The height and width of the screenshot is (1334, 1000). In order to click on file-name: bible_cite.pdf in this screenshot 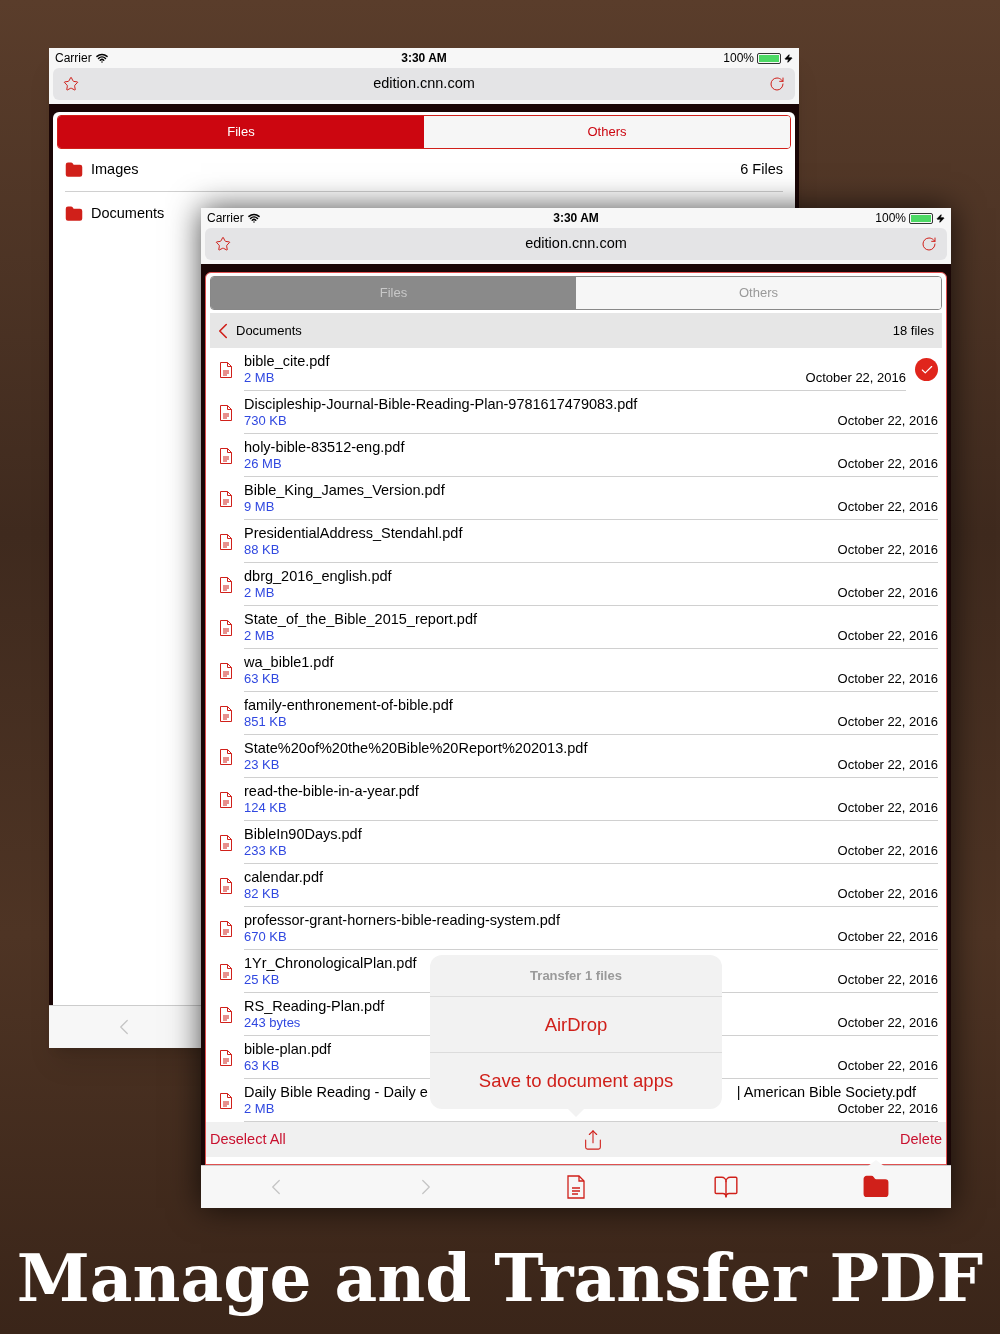, I will do `click(287, 361)`.